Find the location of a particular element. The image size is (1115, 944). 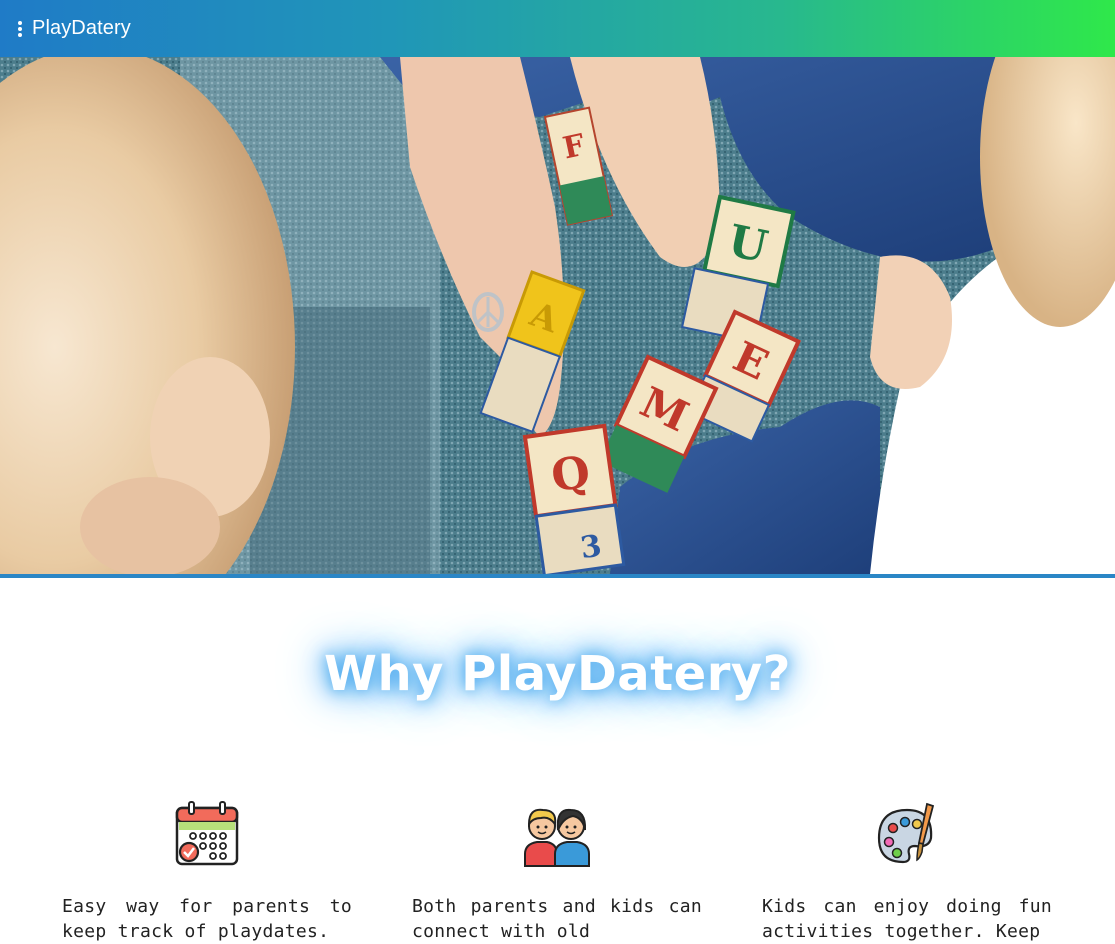

section-title: Why PlayDatery? is located at coordinates (557, 674).